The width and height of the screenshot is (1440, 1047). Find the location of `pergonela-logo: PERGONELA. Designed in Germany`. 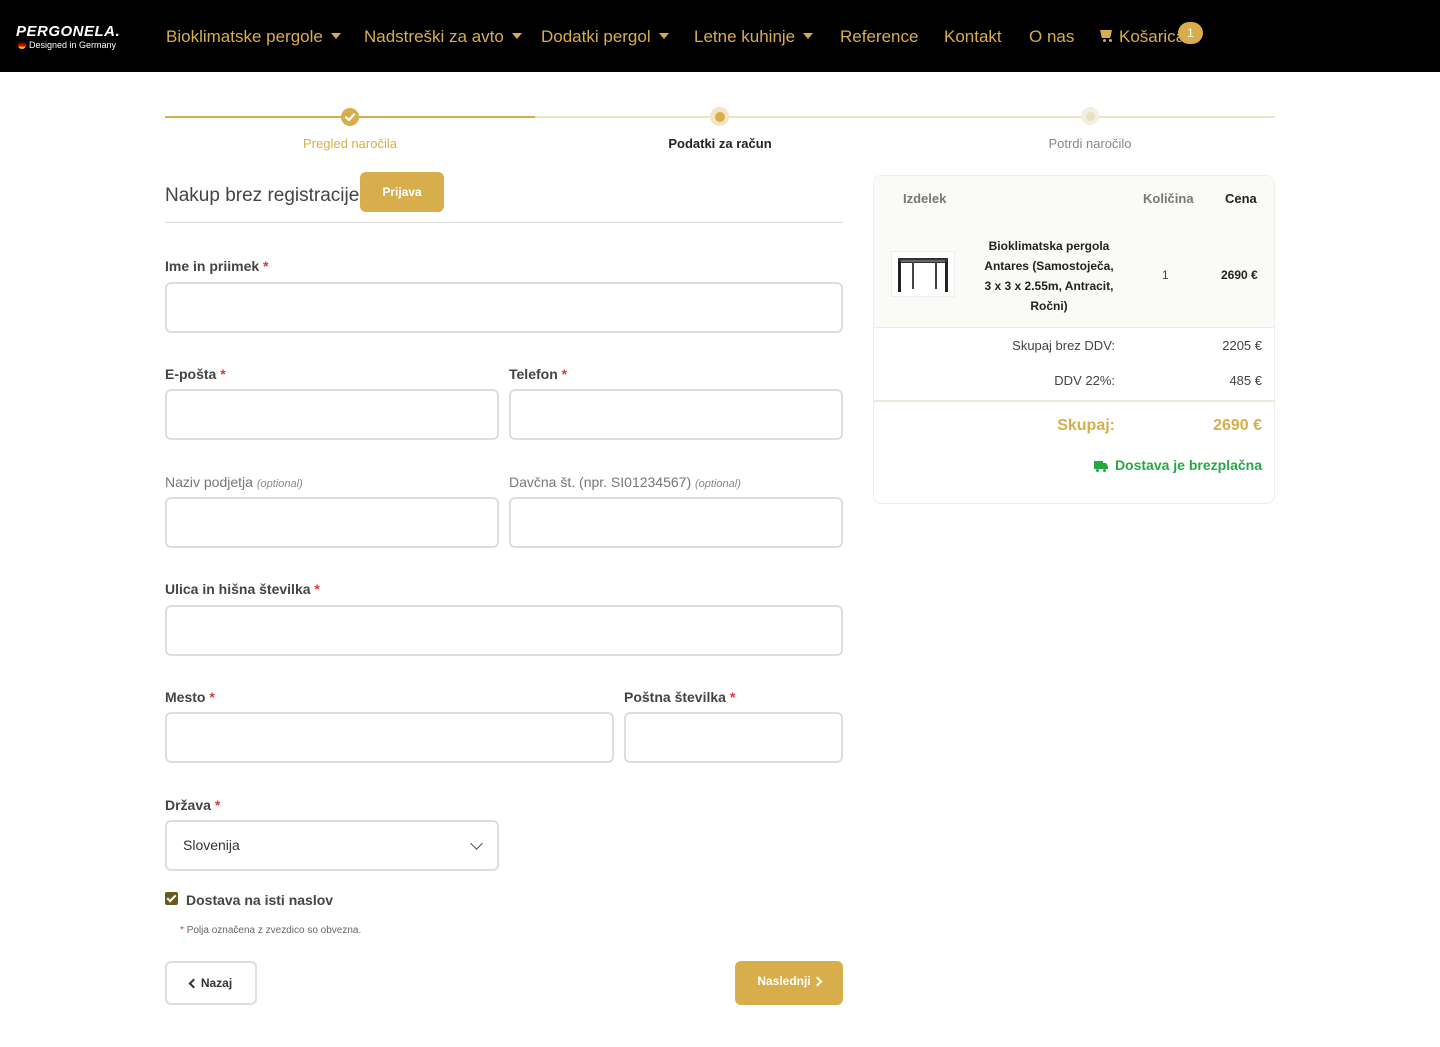

pergonela-logo: PERGONELA. Designed in Germany is located at coordinates (84, 38).